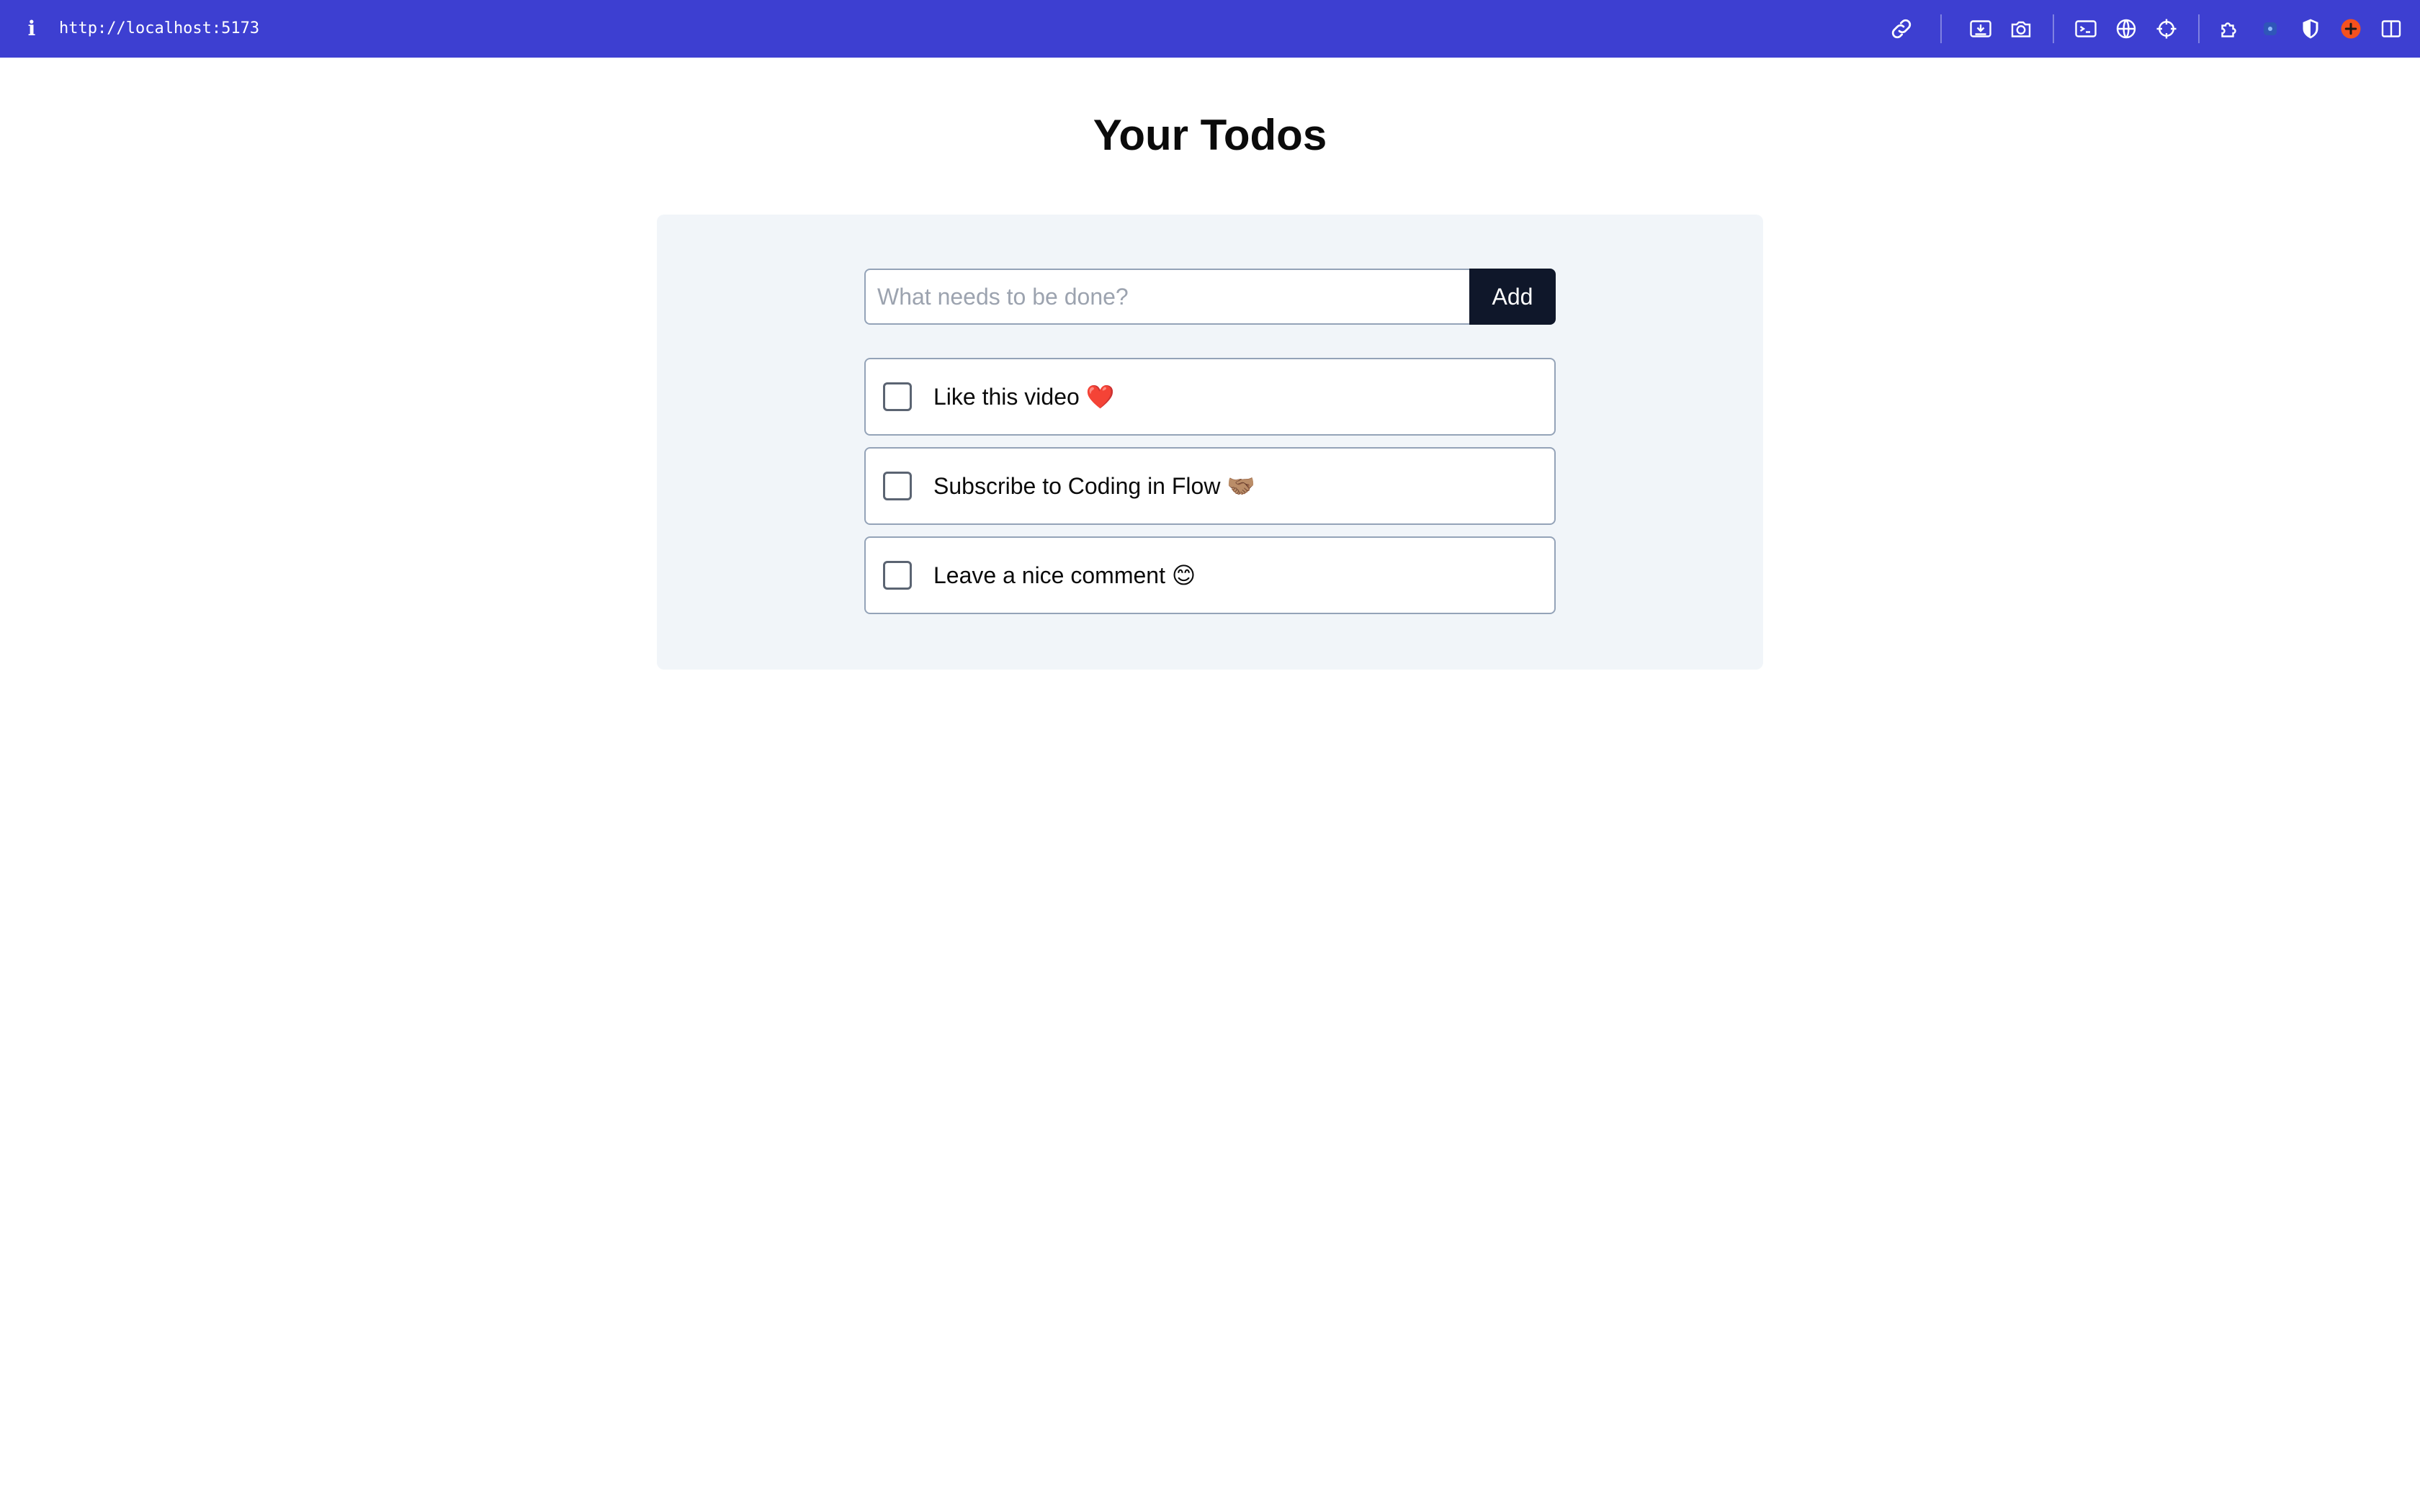 This screenshot has width=2420, height=1512. I want to click on todo-item: Leave a nice comment 😊, so click(1210, 575).